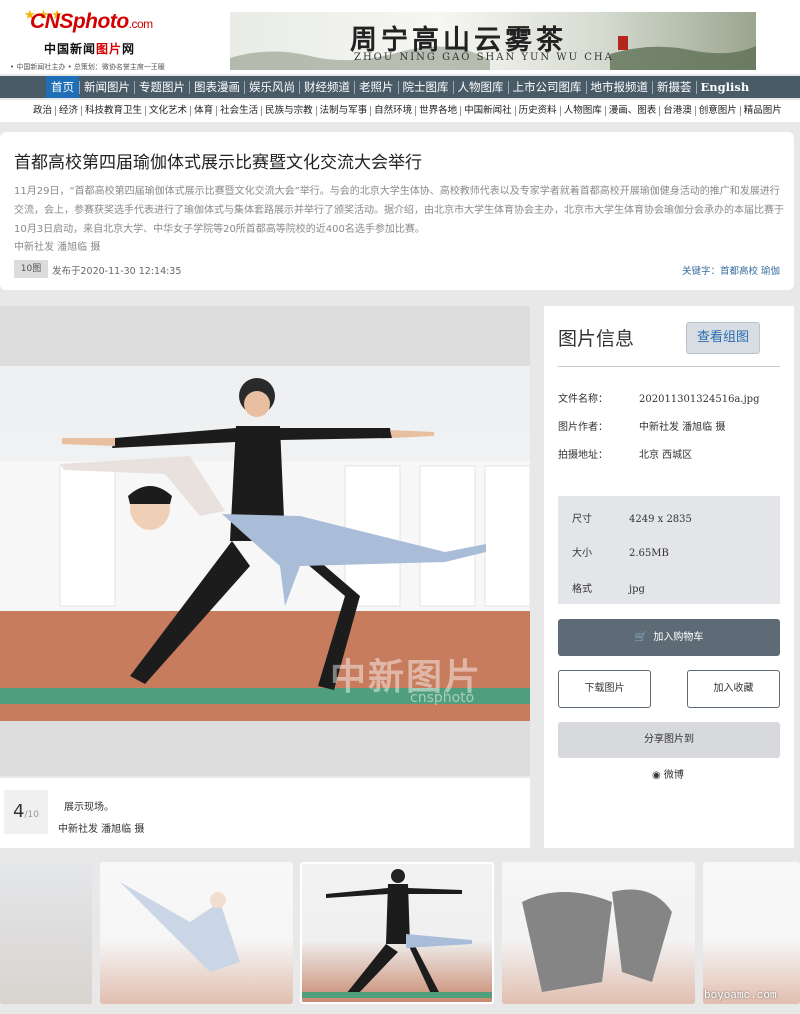 The height and width of the screenshot is (1014, 800). I want to click on location-value: 北京 西城区, so click(666, 455).